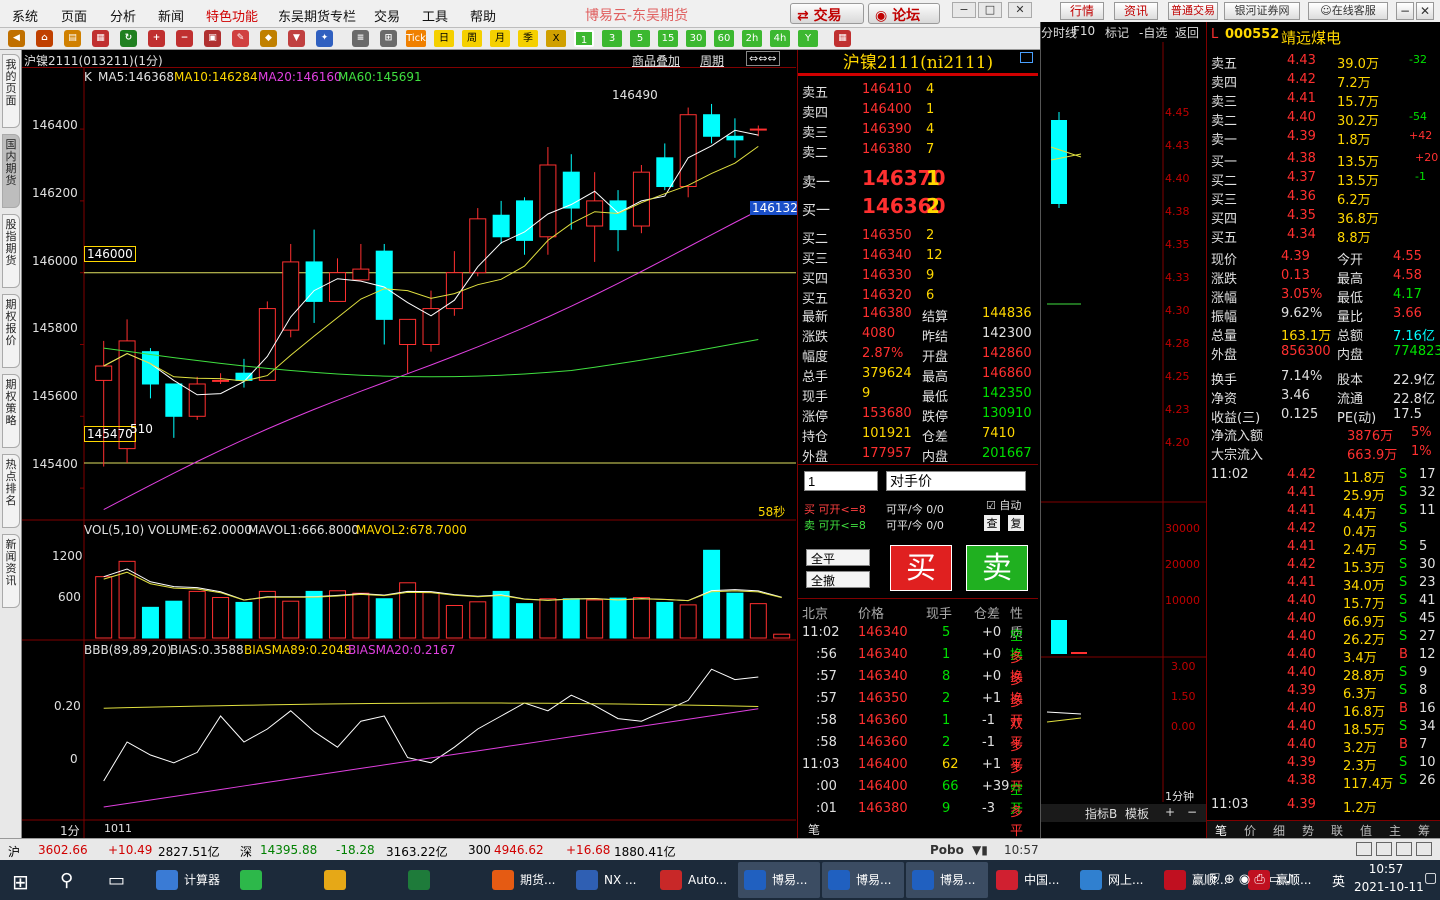 This screenshot has width=1440, height=900. Describe the element at coordinates (1153, 32) in the screenshot. I see `mini-tab-favorites: -自选` at that location.